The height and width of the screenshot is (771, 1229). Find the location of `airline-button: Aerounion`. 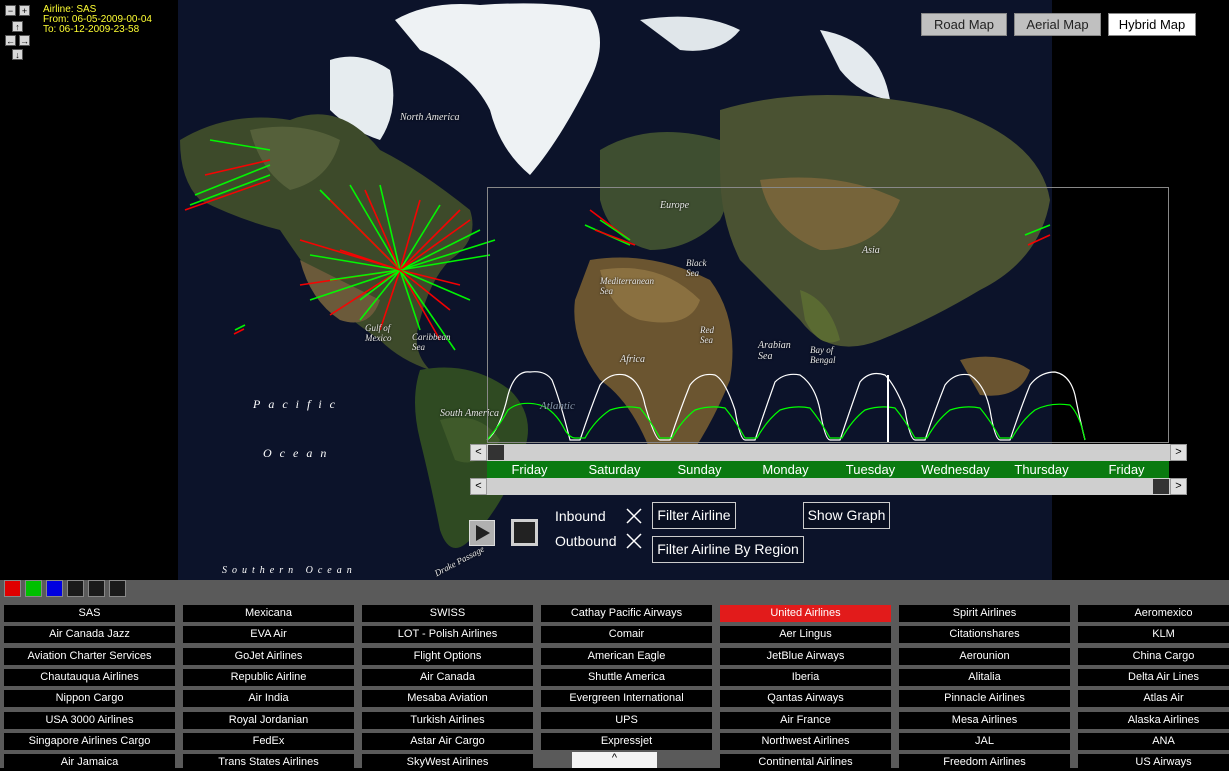

airline-button: Aerounion is located at coordinates (984, 656).